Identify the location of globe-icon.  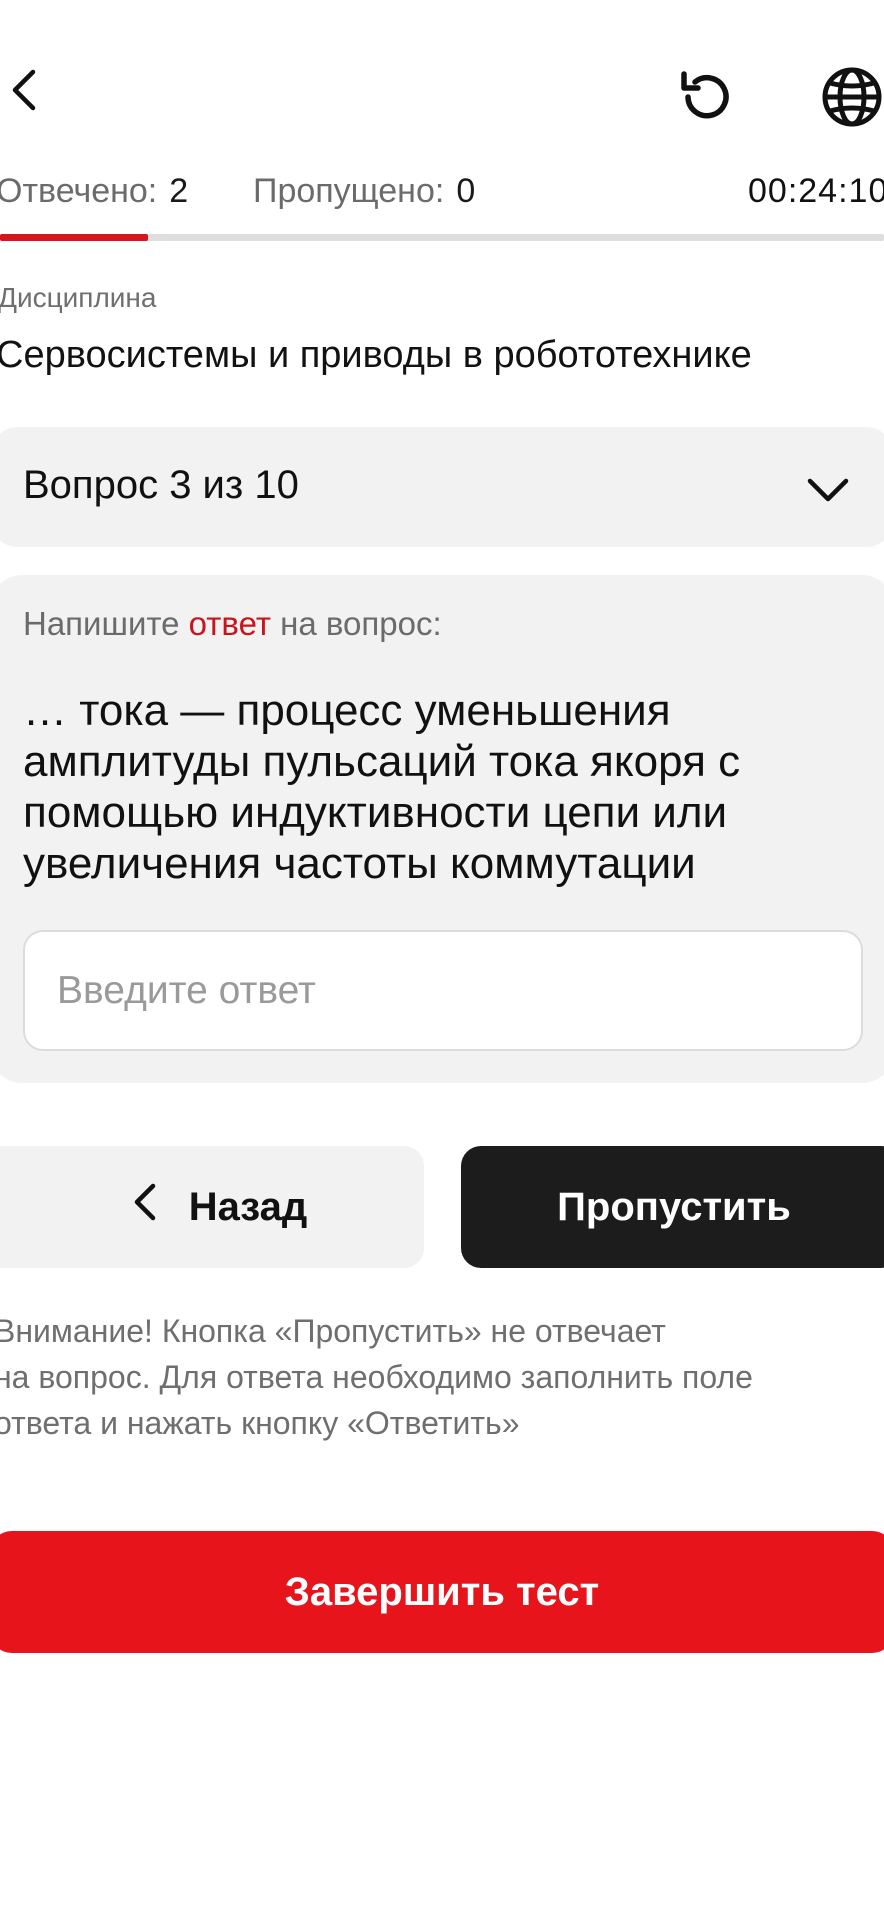
(849, 97).